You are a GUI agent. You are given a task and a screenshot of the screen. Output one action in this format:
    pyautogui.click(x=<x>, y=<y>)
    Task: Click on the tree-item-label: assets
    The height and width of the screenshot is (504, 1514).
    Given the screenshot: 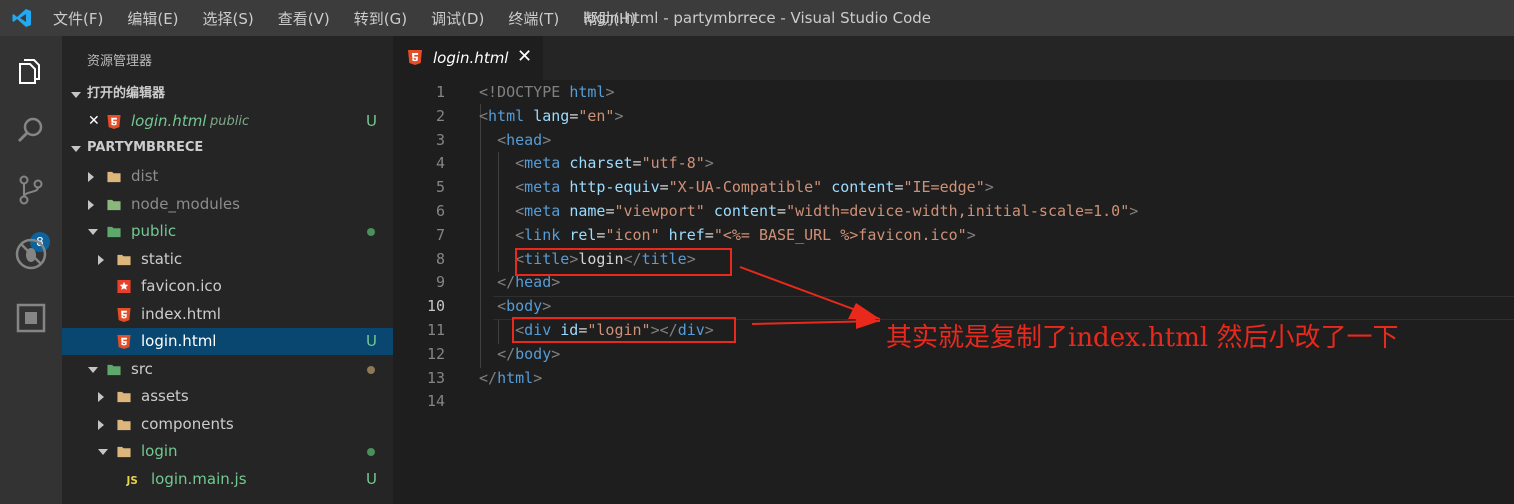 What is the action you would take?
    pyautogui.click(x=165, y=396)
    